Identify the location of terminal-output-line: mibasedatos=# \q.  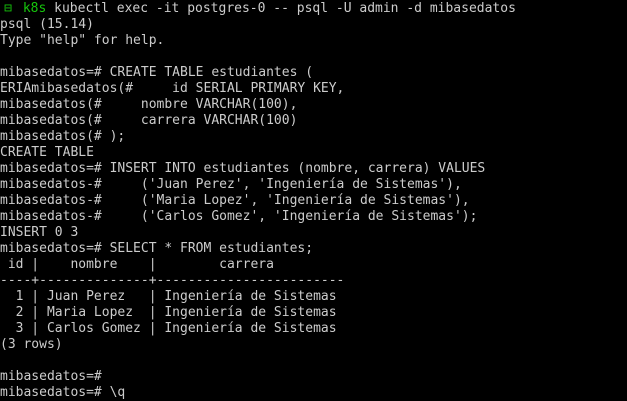
(63, 392).